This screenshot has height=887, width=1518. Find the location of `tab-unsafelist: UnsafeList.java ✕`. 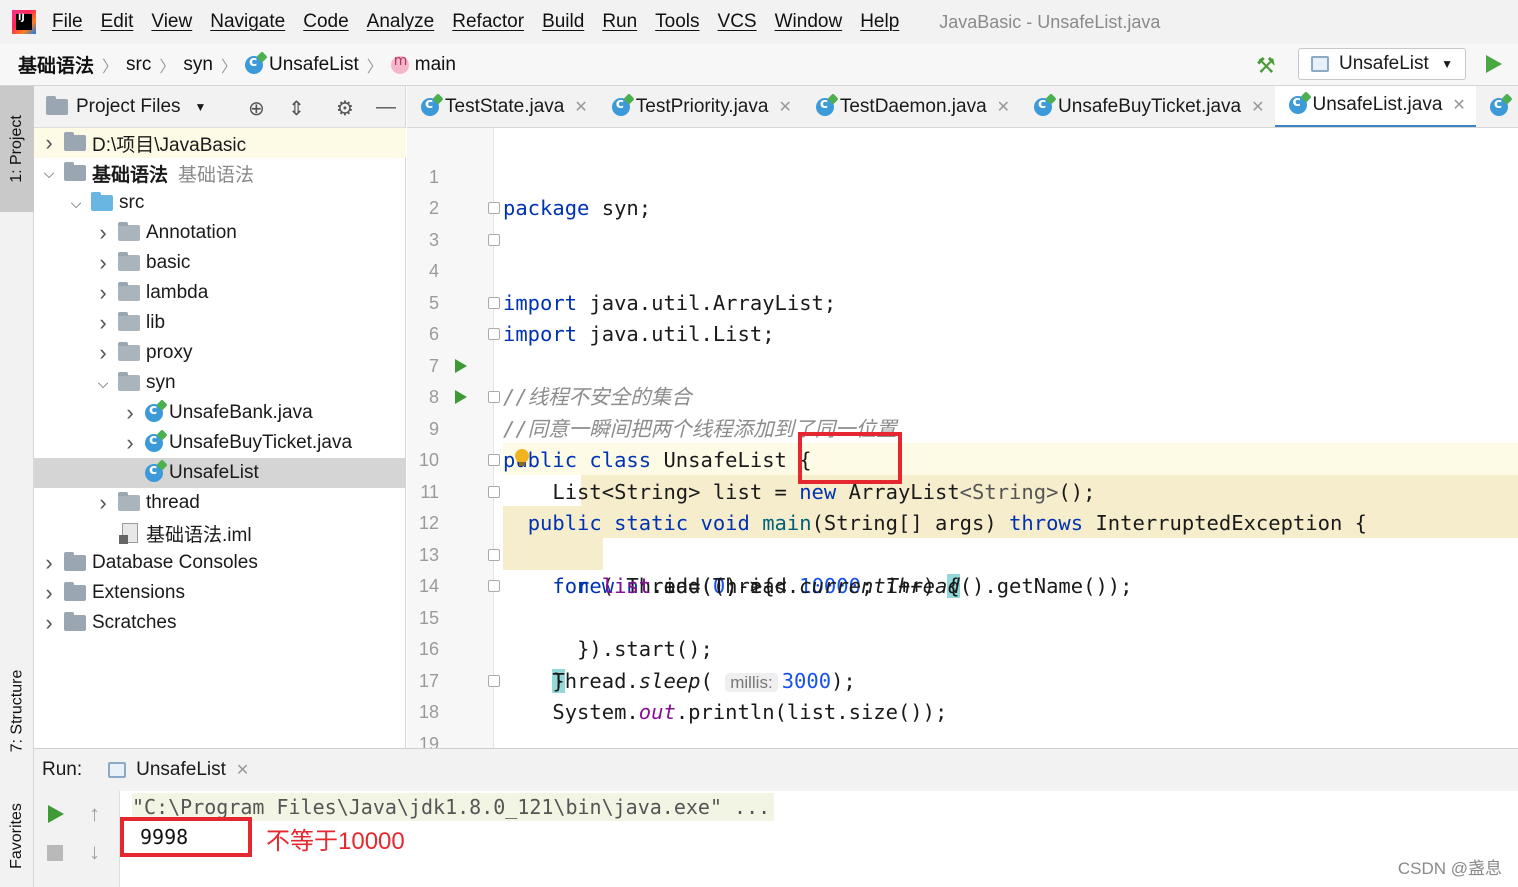

tab-unsafelist: UnsafeList.java ✕ is located at coordinates (1375, 106).